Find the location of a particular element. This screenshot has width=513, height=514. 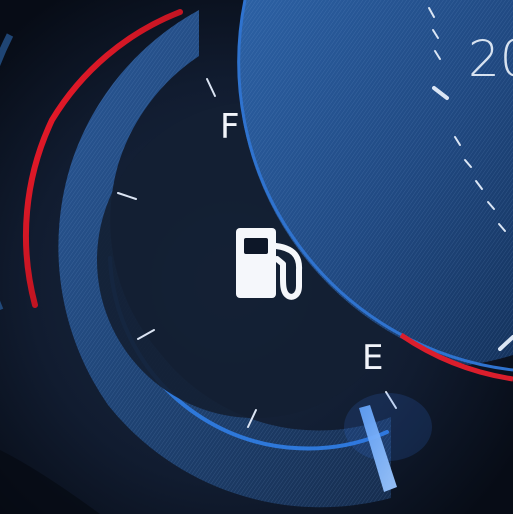

fuel-full-label: F is located at coordinates (230, 127).